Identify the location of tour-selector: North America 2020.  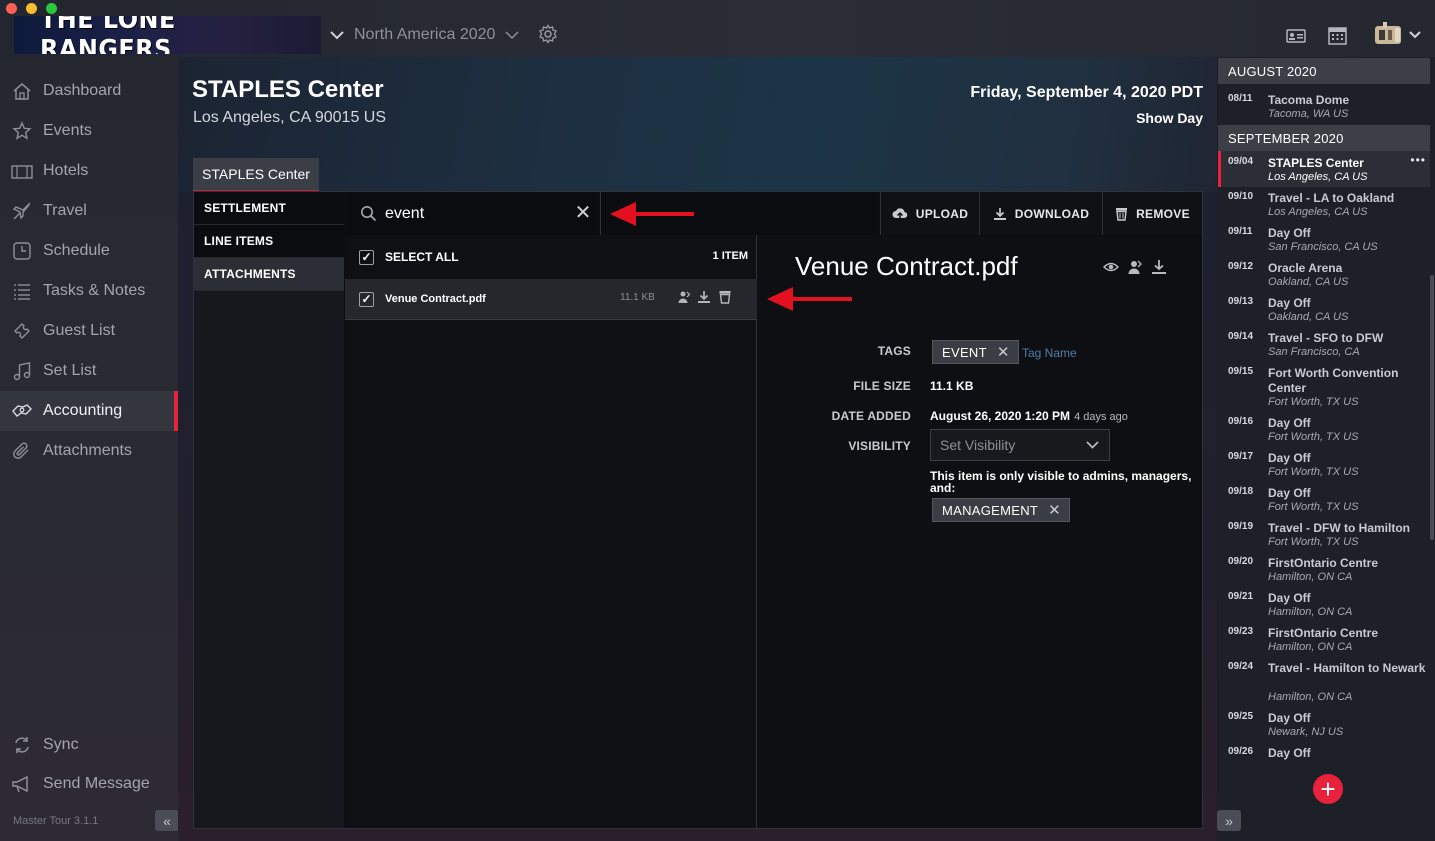
(424, 35).